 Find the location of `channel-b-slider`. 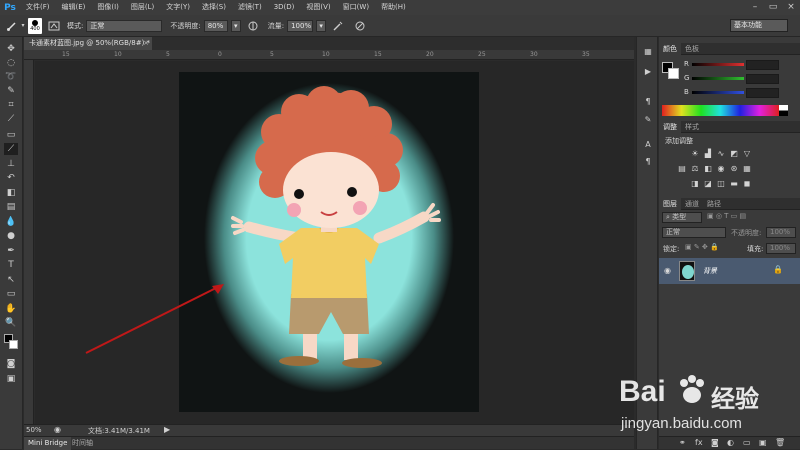

channel-b-slider is located at coordinates (718, 92).